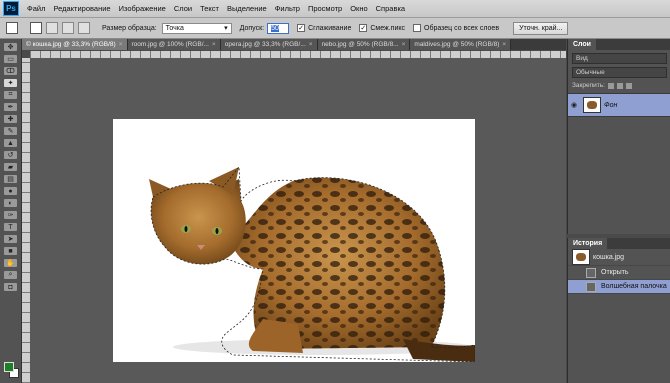 The image size is (670, 383). I want to click on brush-tool-icon: ✎, so click(10, 131).